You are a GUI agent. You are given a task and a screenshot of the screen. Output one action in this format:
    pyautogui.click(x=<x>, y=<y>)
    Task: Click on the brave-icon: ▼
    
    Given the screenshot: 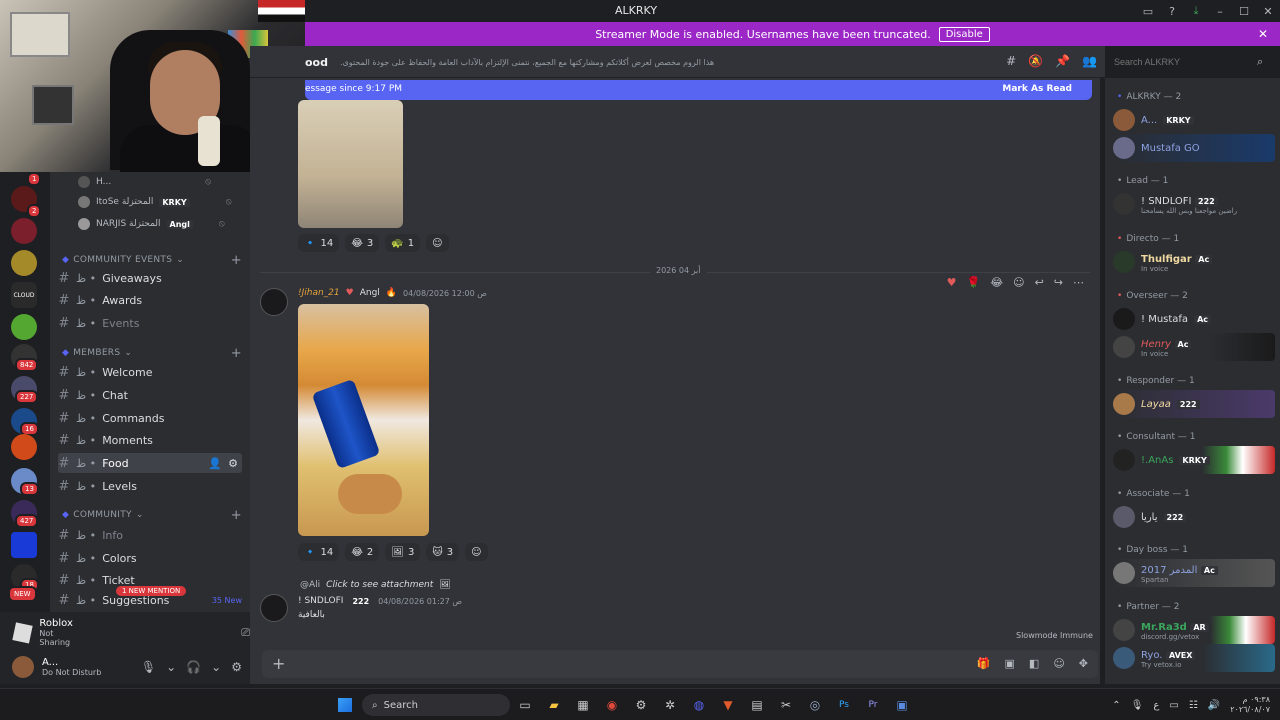 What is the action you would take?
    pyautogui.click(x=728, y=705)
    